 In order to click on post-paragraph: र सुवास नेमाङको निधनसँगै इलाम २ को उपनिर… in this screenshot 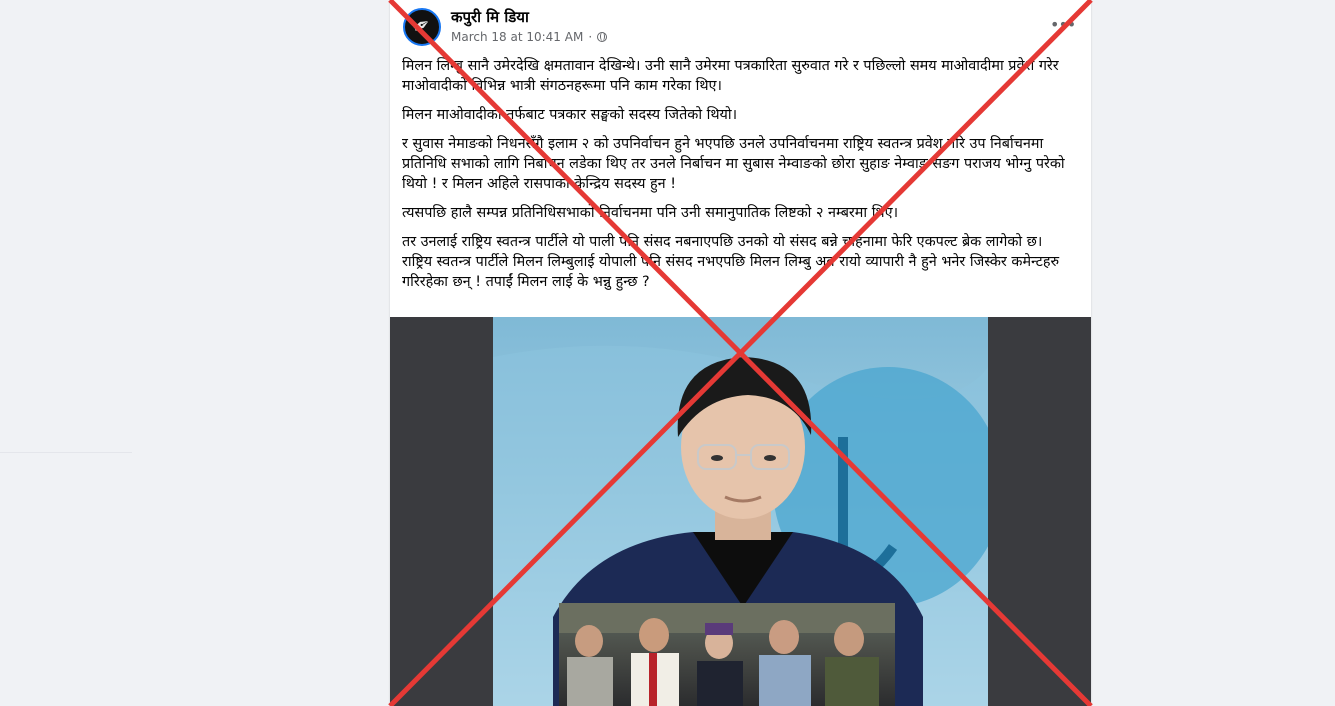, I will do `click(733, 164)`.